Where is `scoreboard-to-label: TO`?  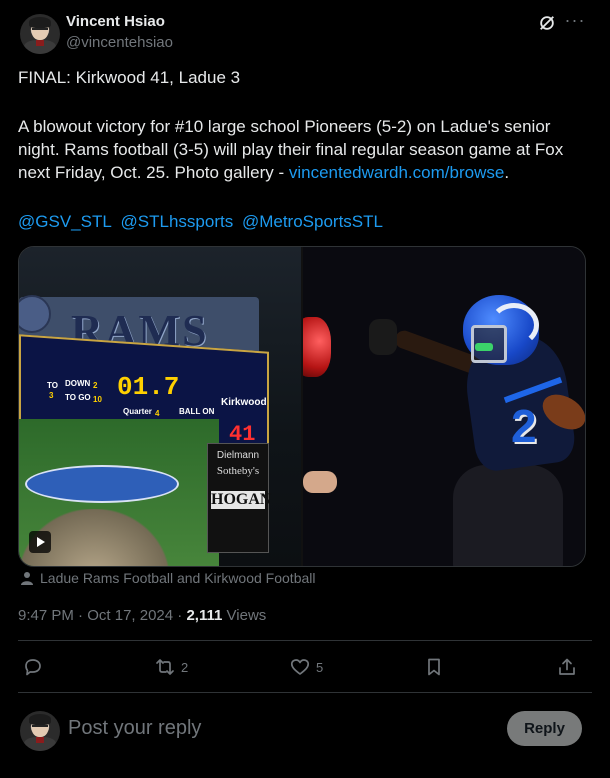
scoreboard-to-label: TO is located at coordinates (52, 385).